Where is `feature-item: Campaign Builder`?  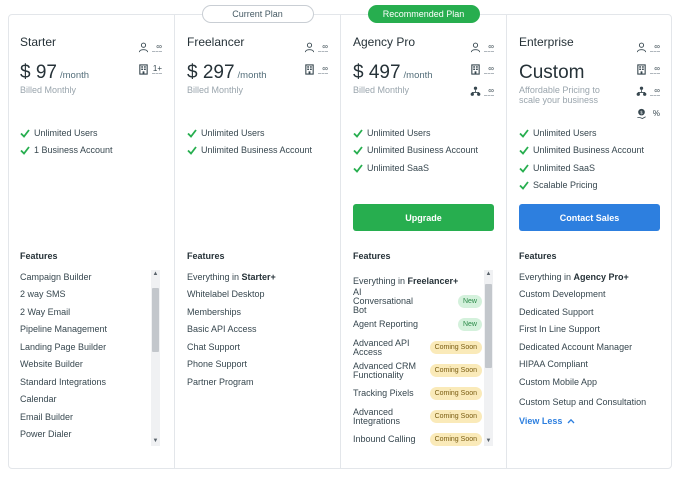
feature-item: Campaign Builder is located at coordinates (56, 276).